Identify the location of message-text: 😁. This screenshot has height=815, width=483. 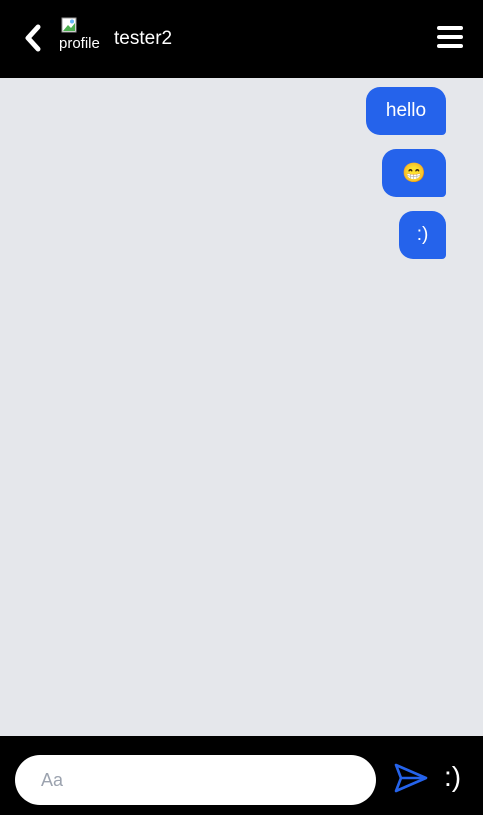
(414, 173).